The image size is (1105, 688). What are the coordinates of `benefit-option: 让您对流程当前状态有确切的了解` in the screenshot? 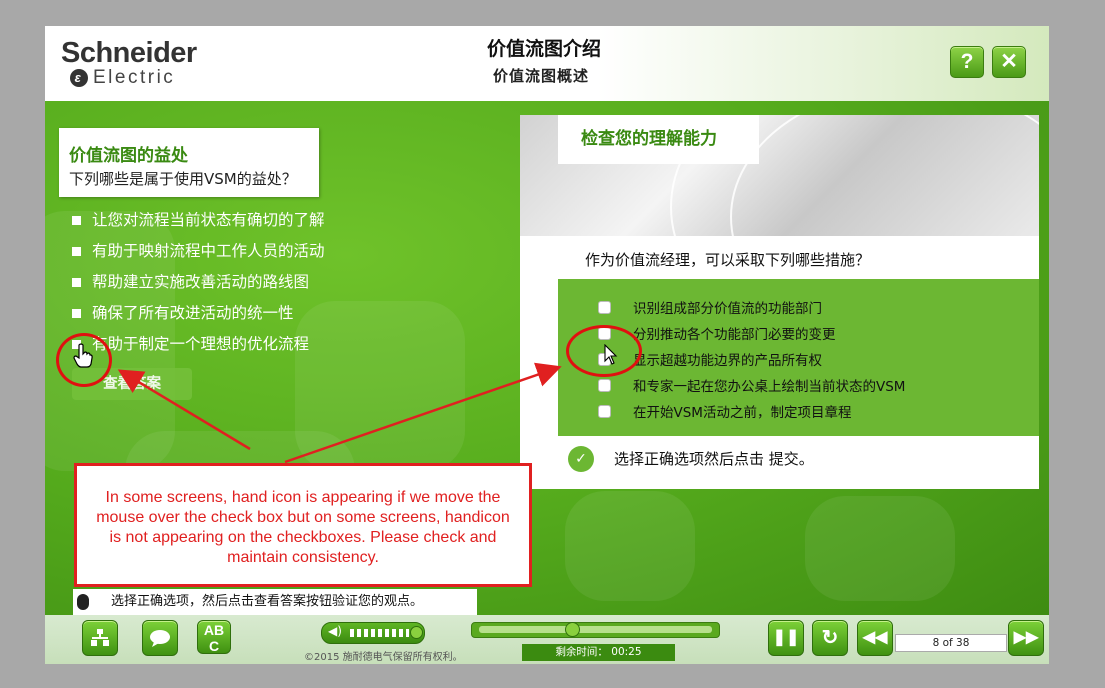 It's located at (198, 224).